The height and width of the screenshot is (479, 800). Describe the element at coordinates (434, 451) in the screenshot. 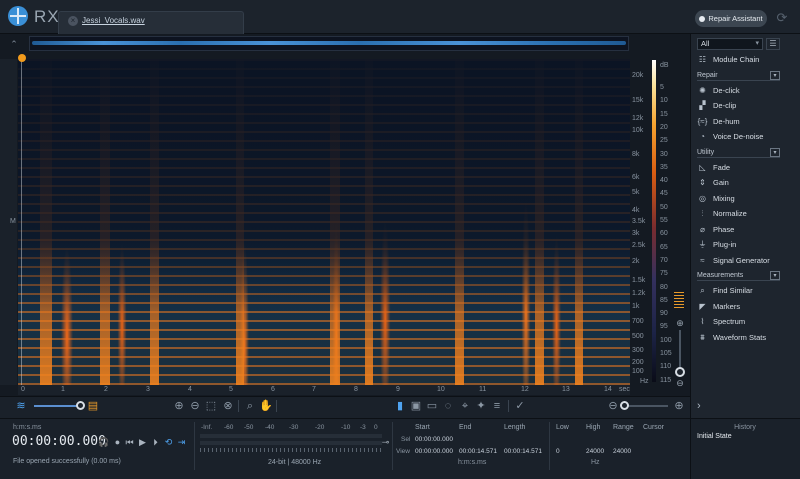

I see `view-start-value: 00:00:00.000` at that location.